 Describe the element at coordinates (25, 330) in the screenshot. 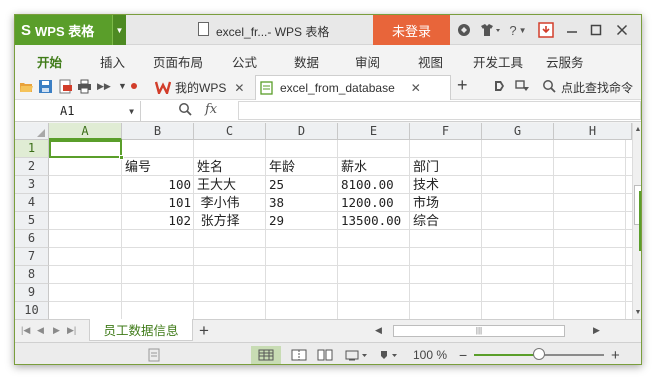

I see `first-sheet-icon: |◀` at that location.